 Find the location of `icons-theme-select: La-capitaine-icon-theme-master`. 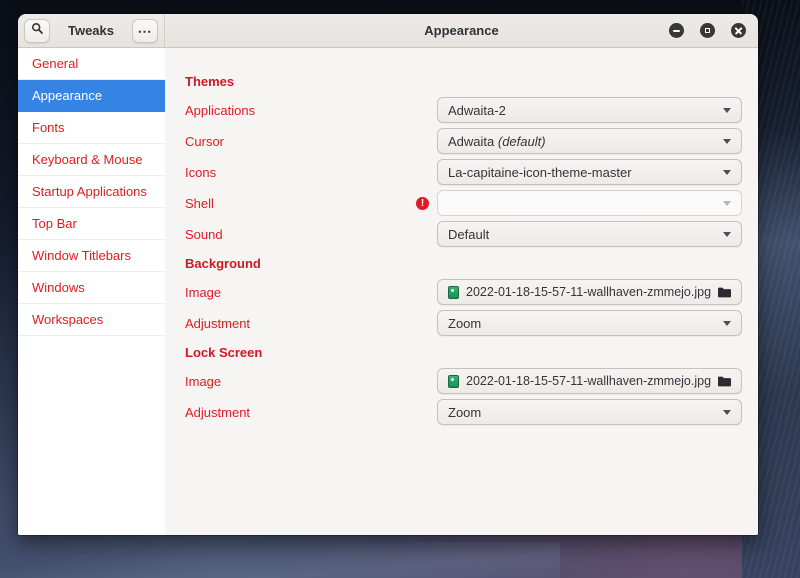

icons-theme-select: La-capitaine-icon-theme-master is located at coordinates (589, 172).